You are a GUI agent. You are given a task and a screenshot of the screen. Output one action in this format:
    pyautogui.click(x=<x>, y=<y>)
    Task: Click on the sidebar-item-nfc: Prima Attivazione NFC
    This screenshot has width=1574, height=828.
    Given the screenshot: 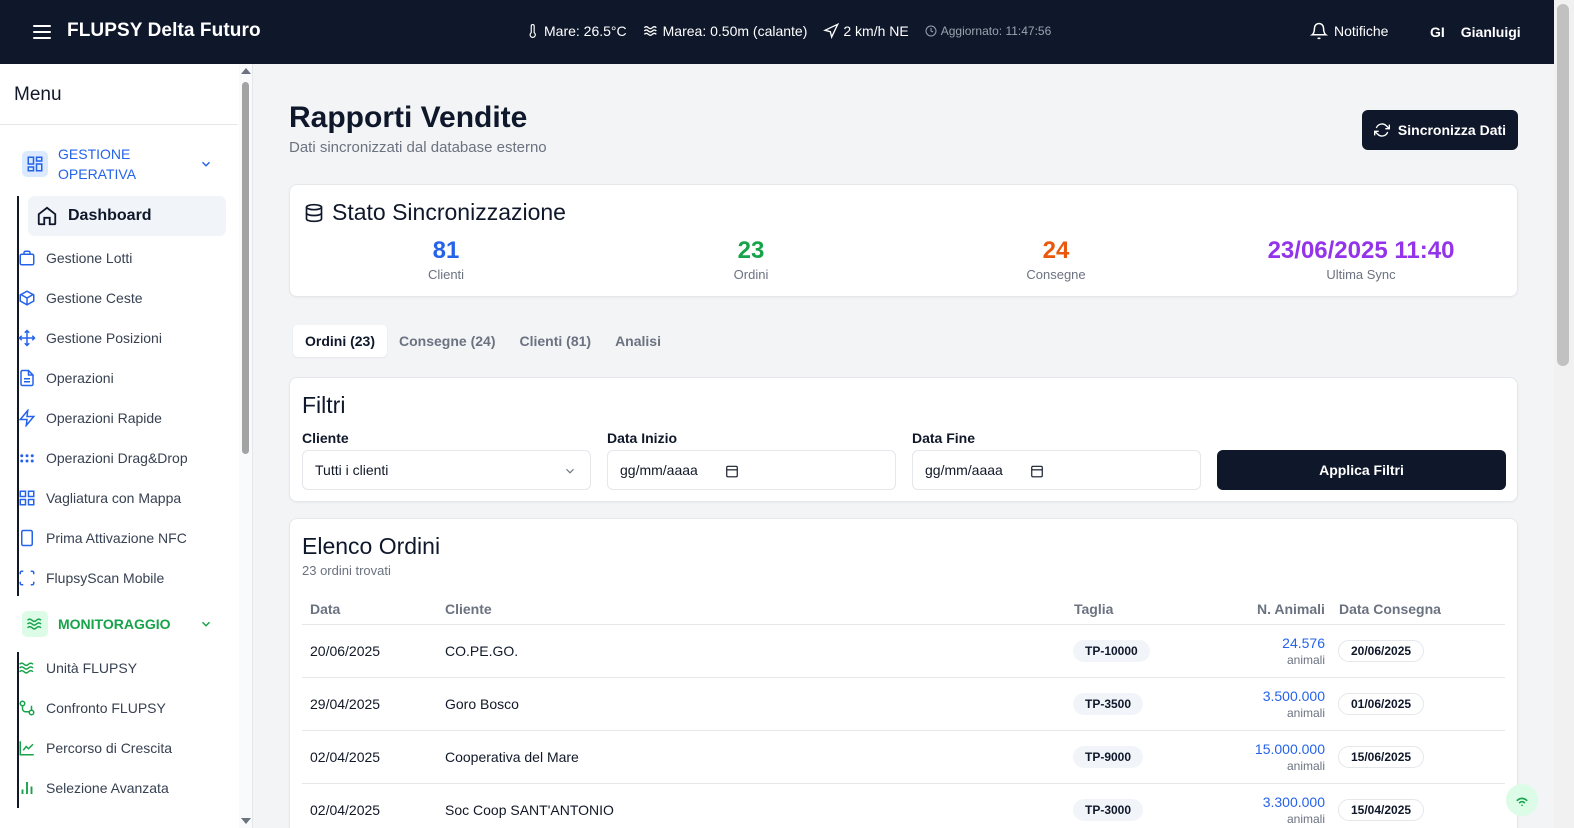 What is the action you would take?
    pyautogui.click(x=102, y=538)
    